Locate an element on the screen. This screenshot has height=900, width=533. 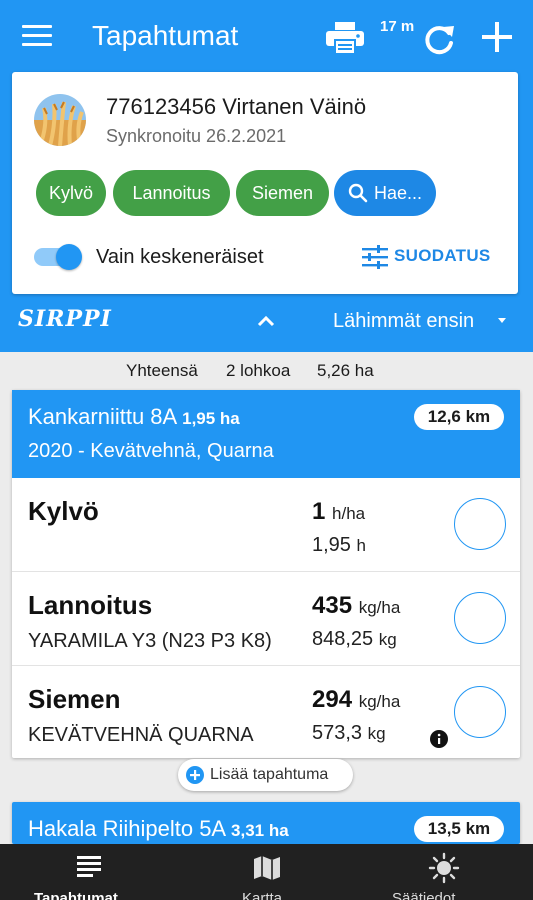
filter-button: SUODATUS is located at coordinates (430, 257).